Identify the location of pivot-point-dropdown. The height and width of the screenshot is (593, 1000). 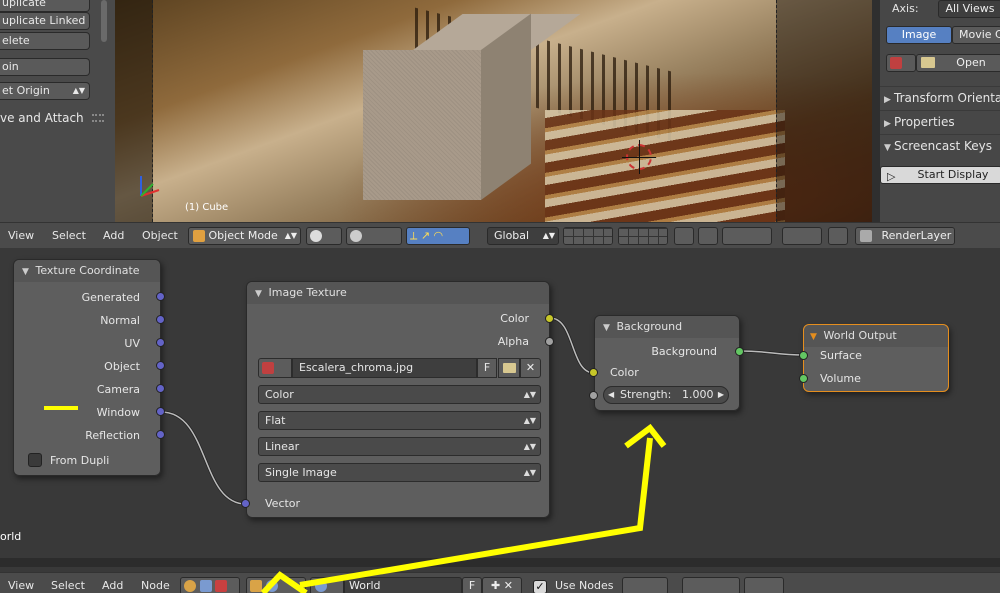
(374, 236).